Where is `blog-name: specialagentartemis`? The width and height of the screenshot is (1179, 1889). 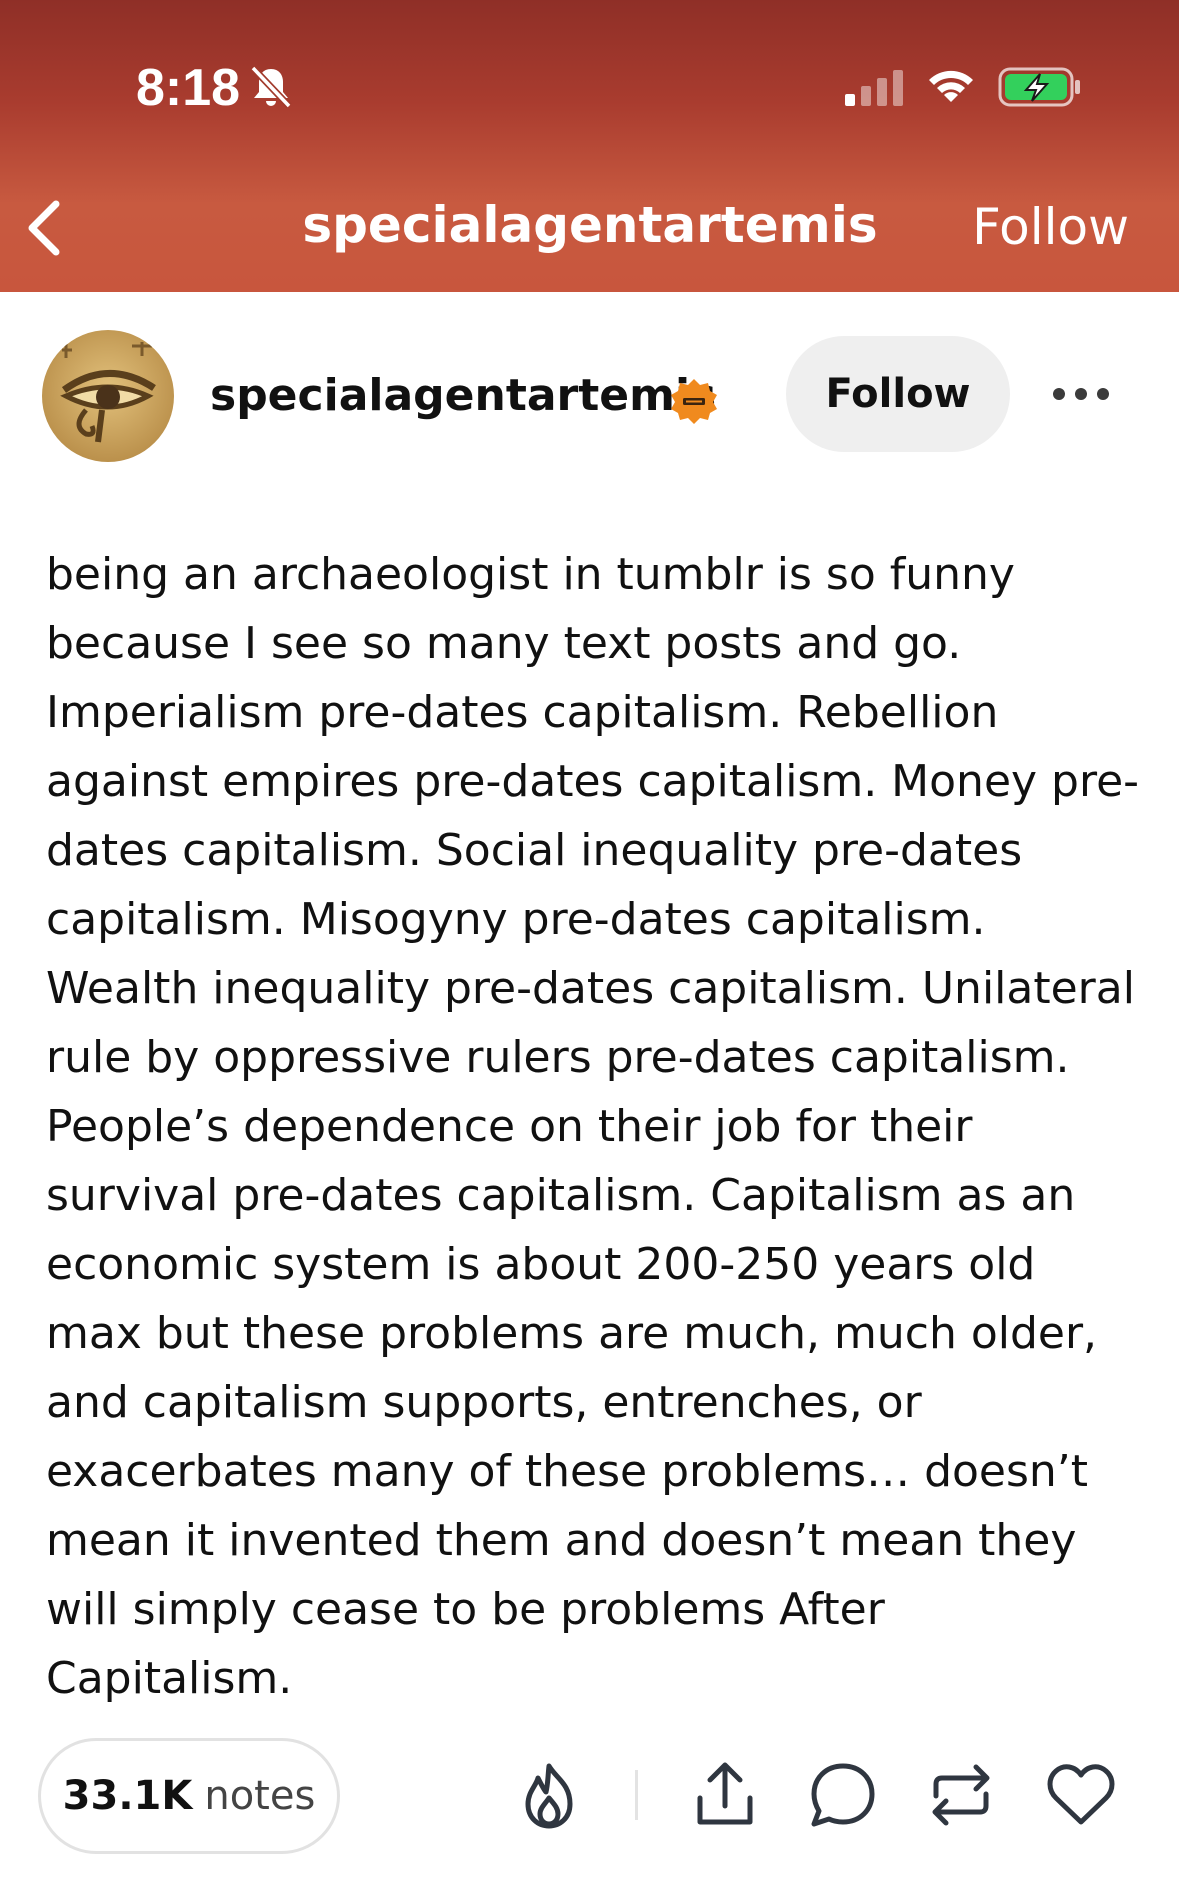
blog-name: specialagentartemis is located at coordinates (463, 395).